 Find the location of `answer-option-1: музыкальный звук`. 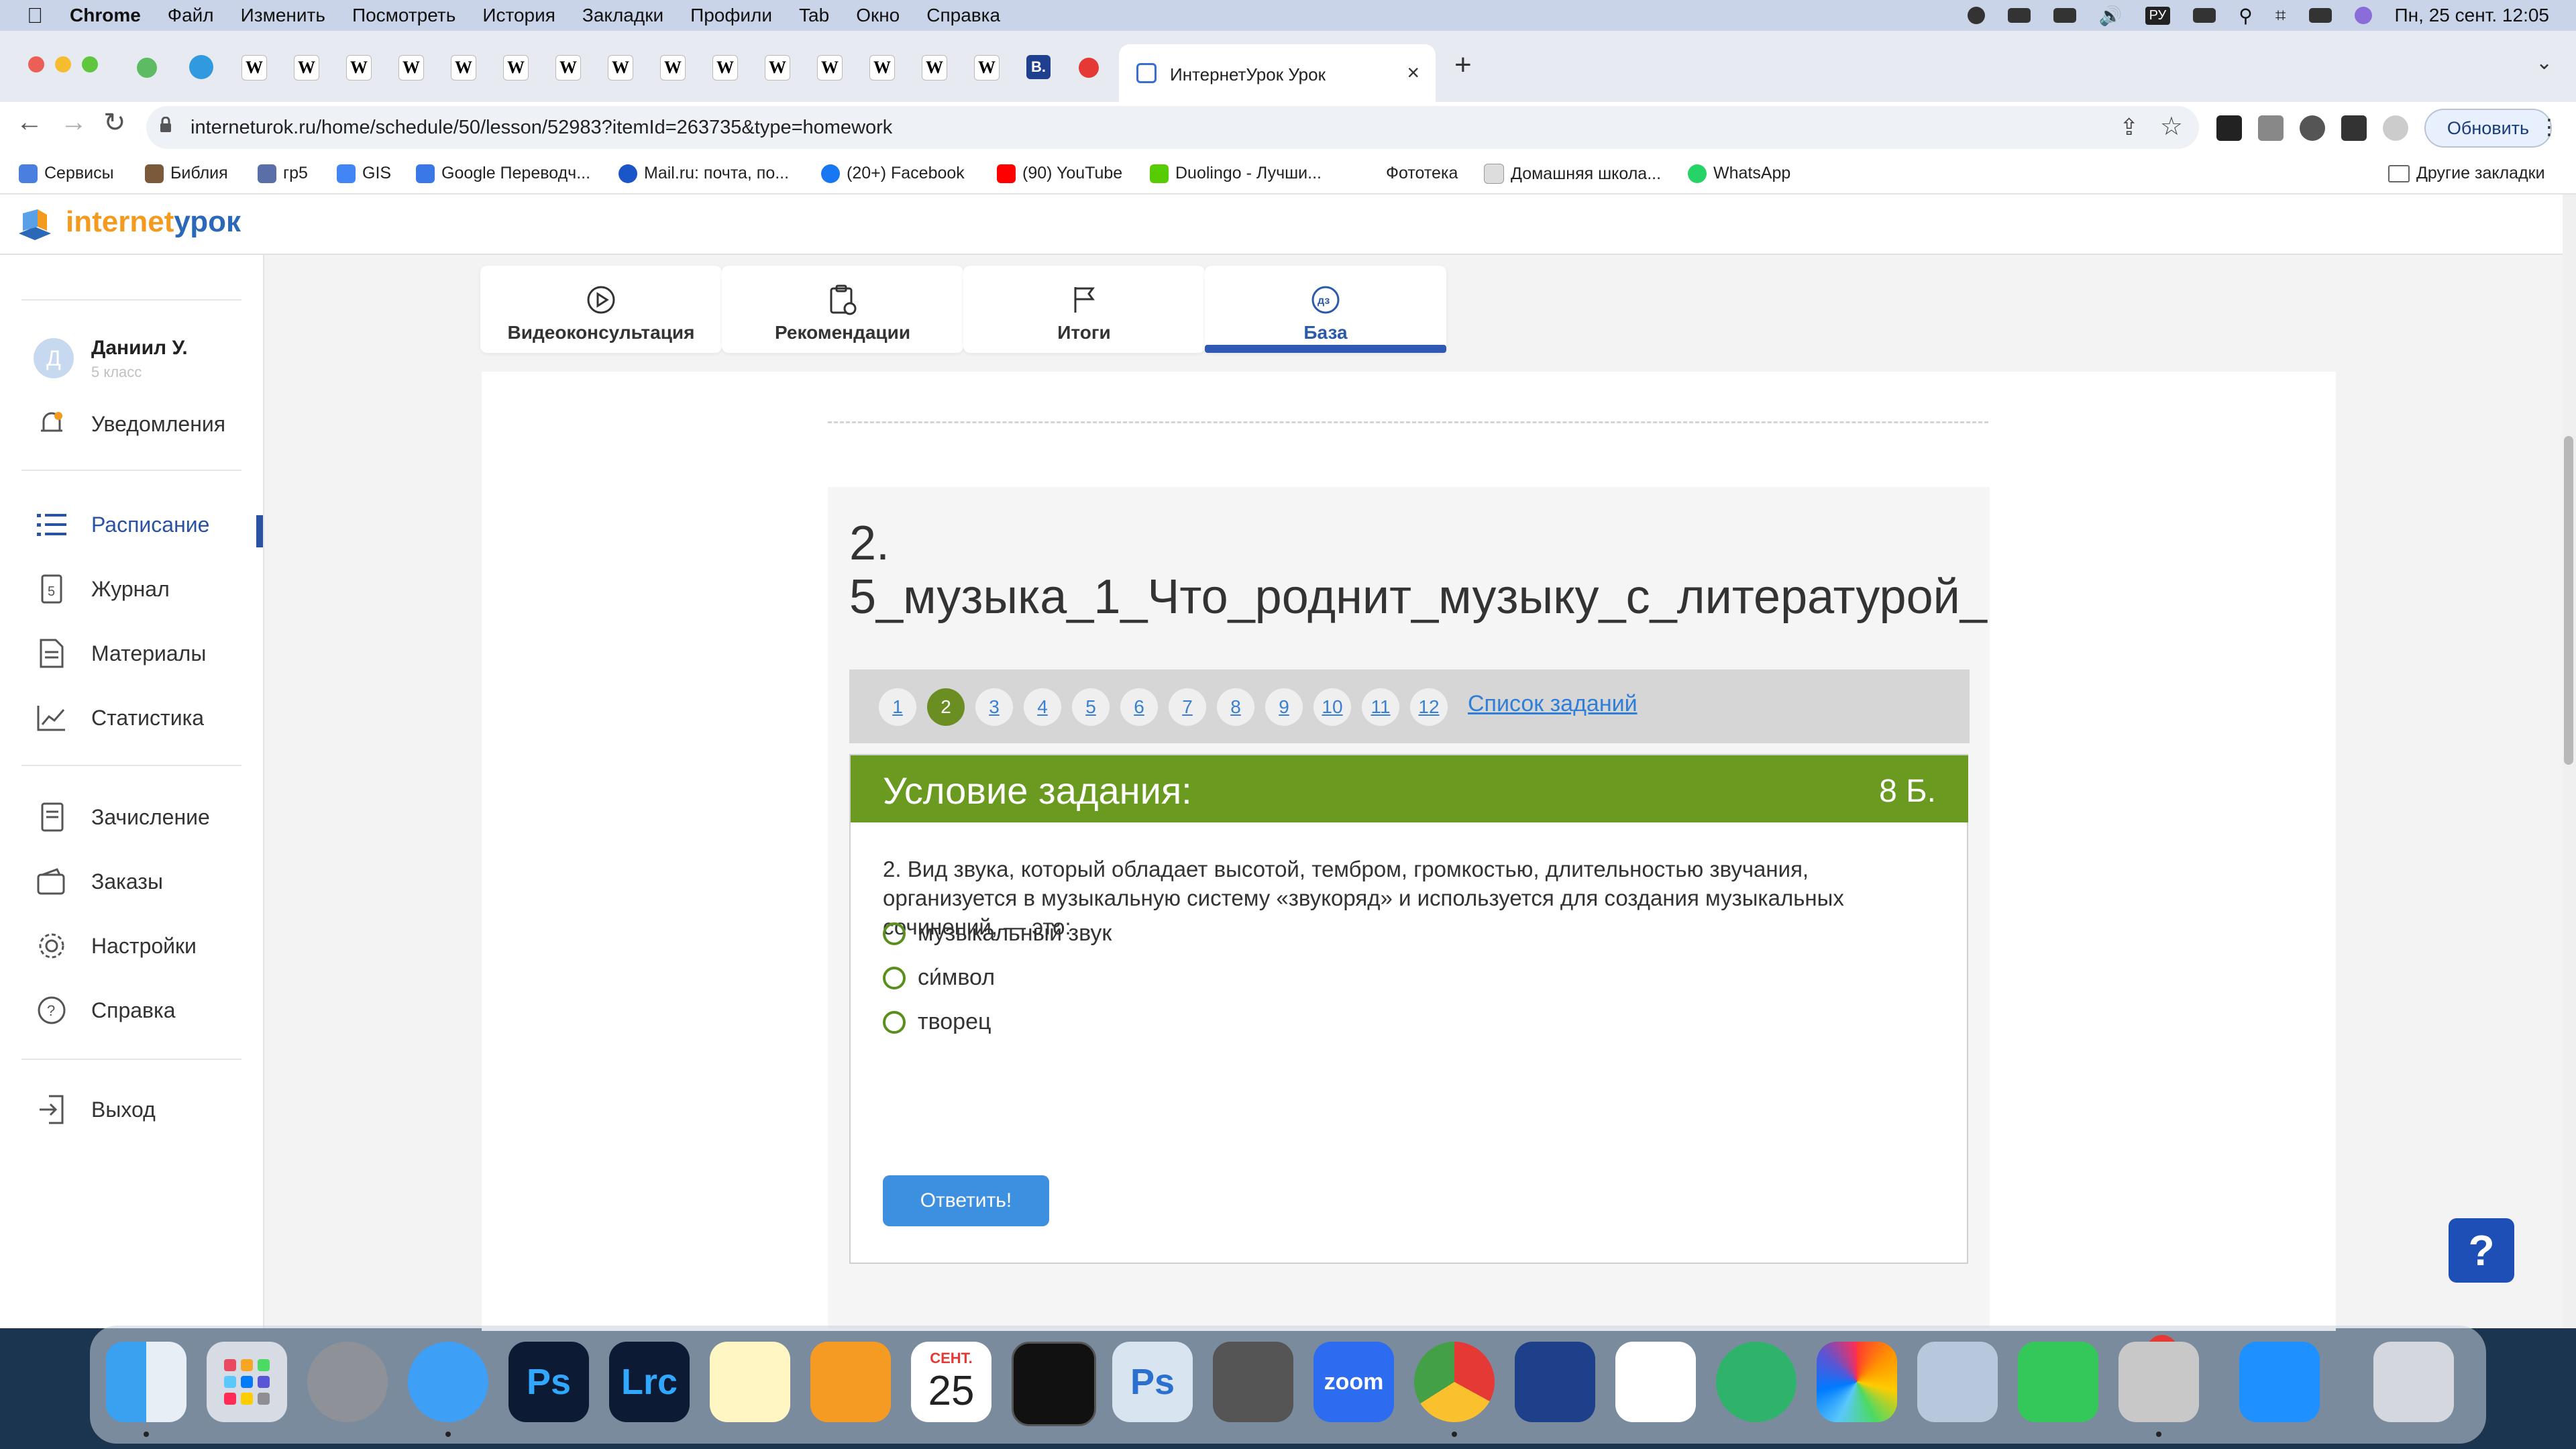

answer-option-1: музыкальный звук is located at coordinates (997, 933).